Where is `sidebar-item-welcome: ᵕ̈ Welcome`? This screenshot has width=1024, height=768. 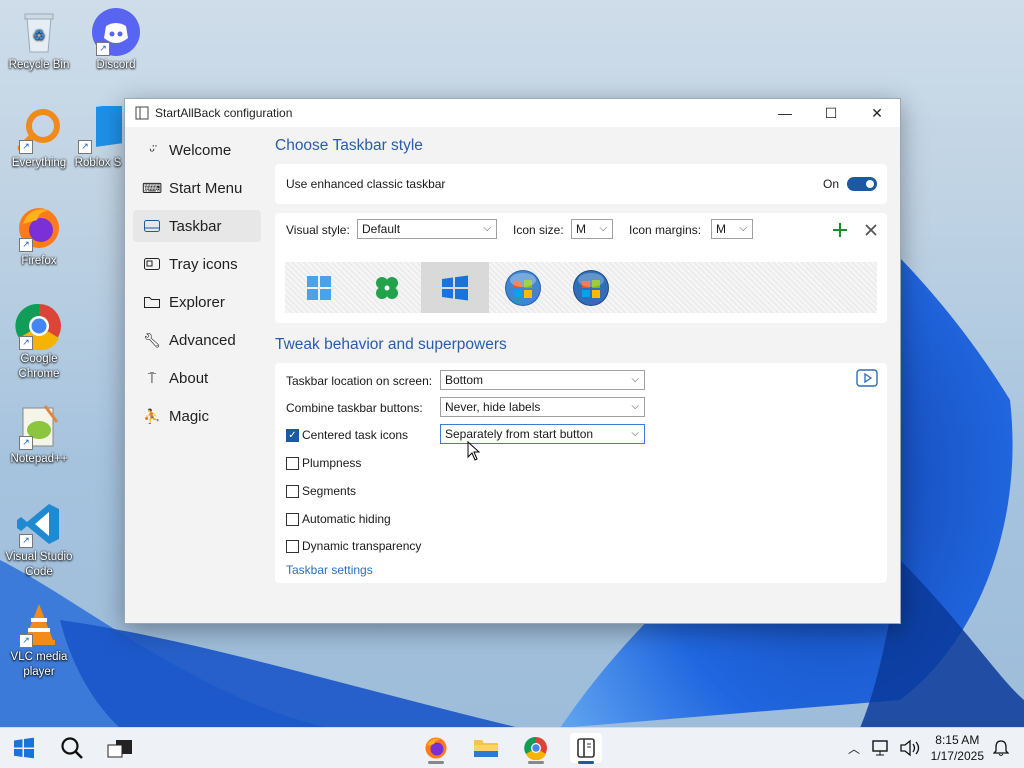
sidebar-item-welcome: ᵕ̈ Welcome is located at coordinates (197, 150).